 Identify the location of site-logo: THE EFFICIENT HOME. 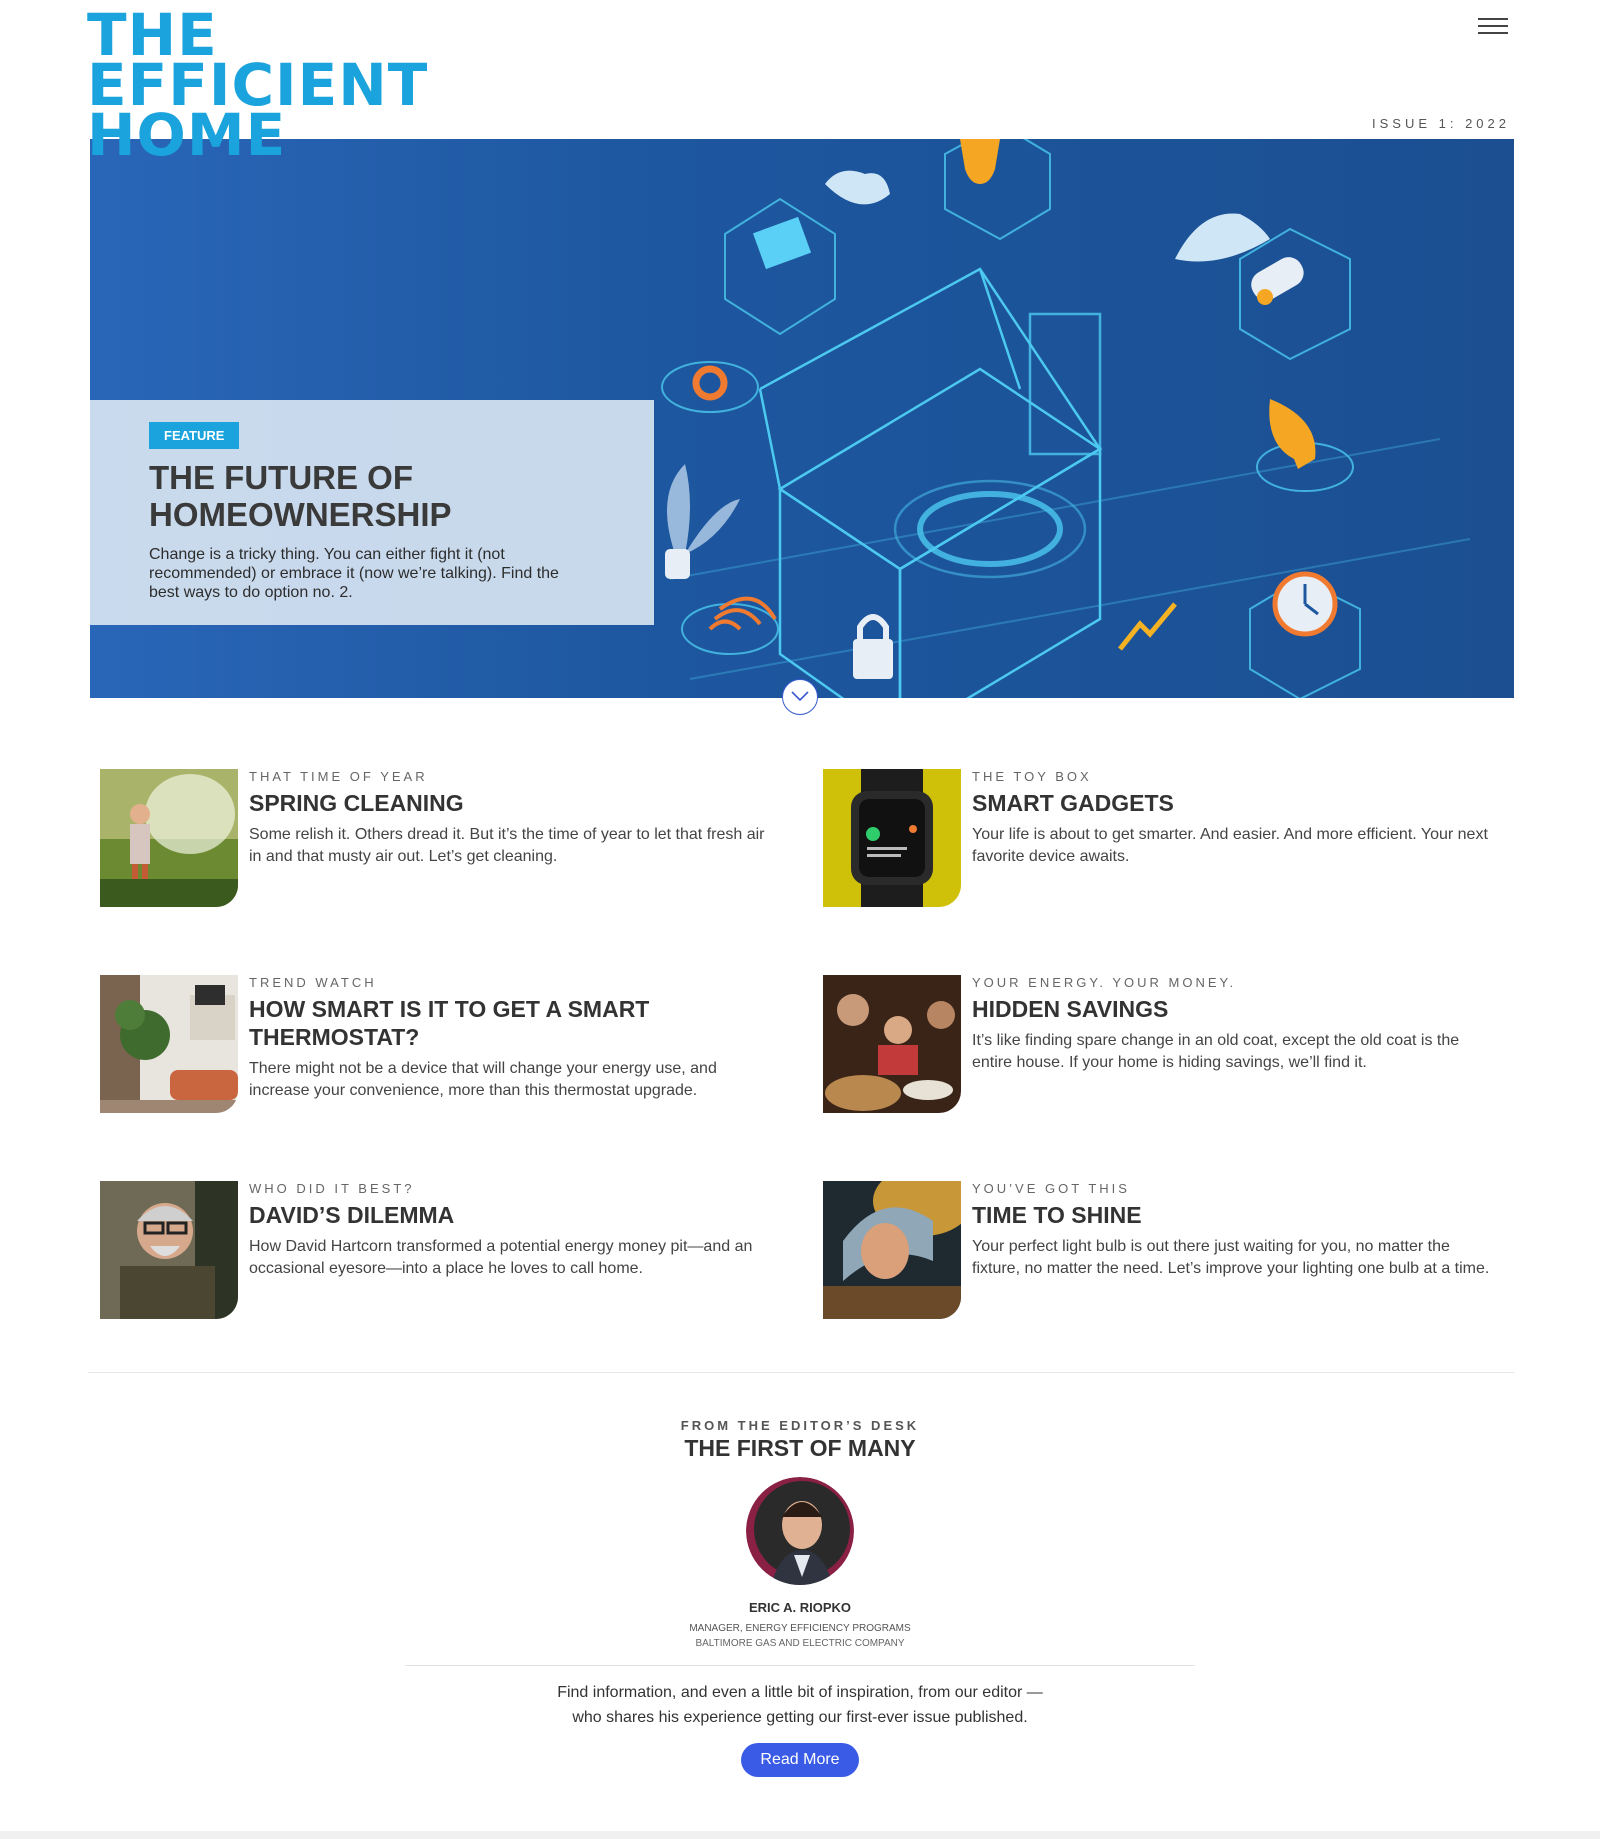
(257, 85).